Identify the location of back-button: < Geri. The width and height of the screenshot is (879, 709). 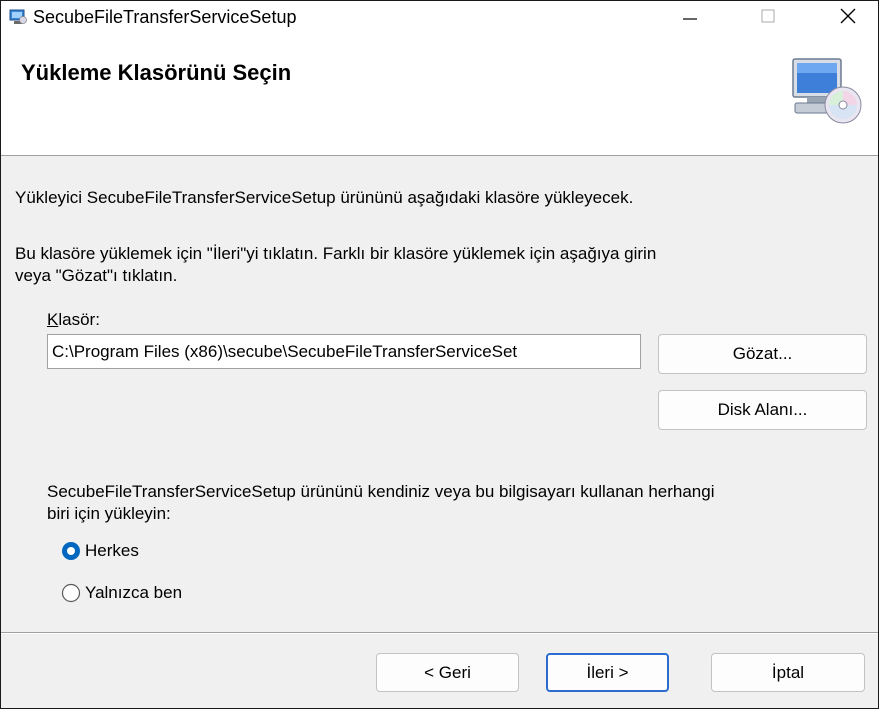
(447, 672).